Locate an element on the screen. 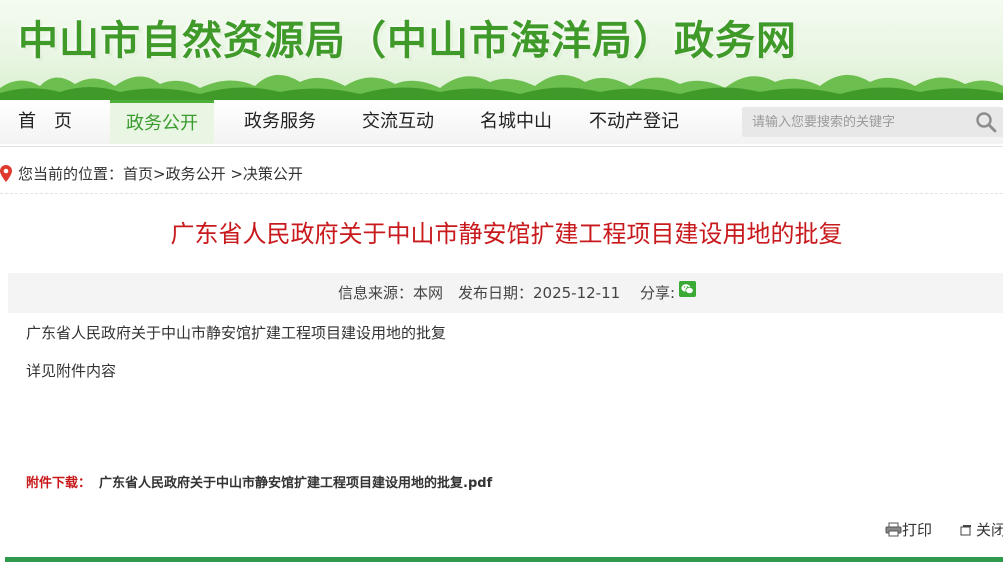  article-title: 广东省人民政府关于中山市静安馆扩建工程项目建设用地的批复 is located at coordinates (506, 234).